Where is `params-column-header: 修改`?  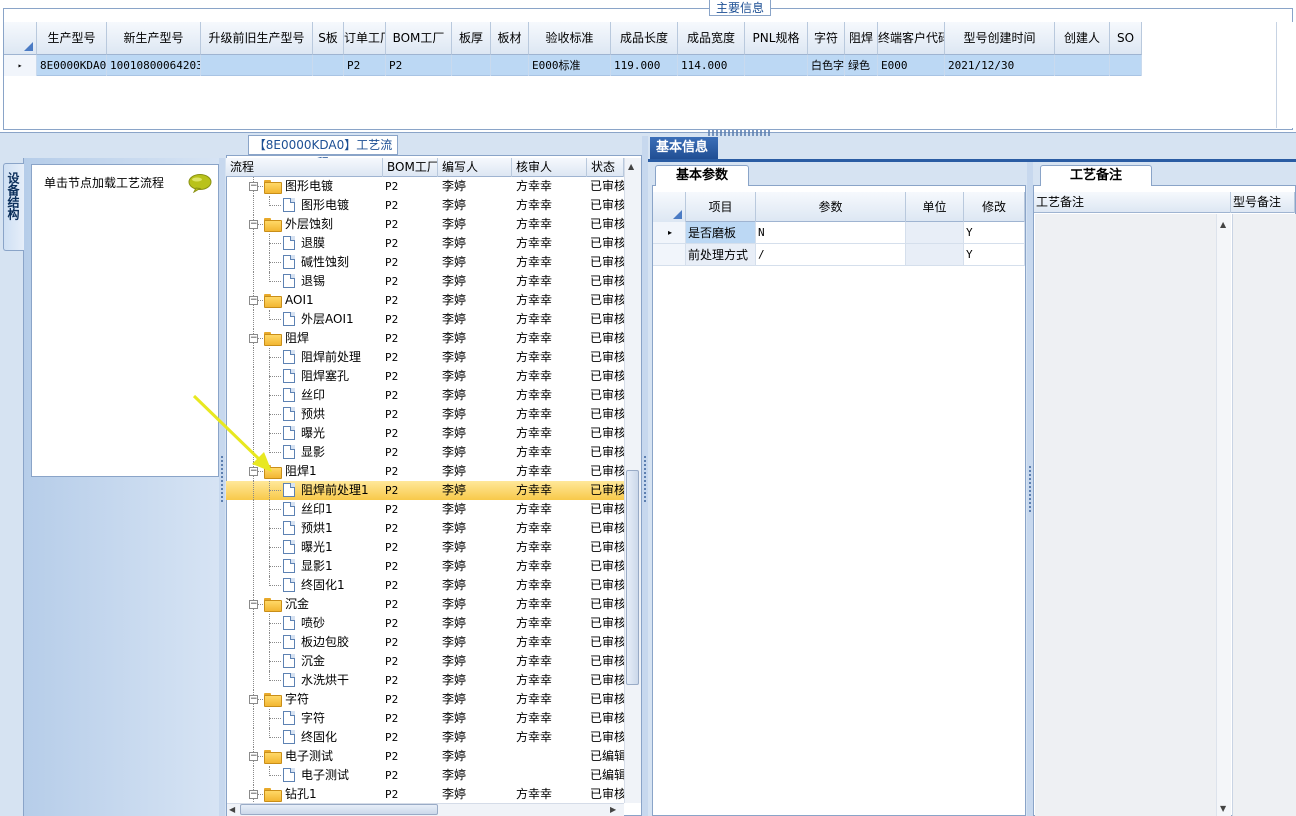 params-column-header: 修改 is located at coordinates (994, 207).